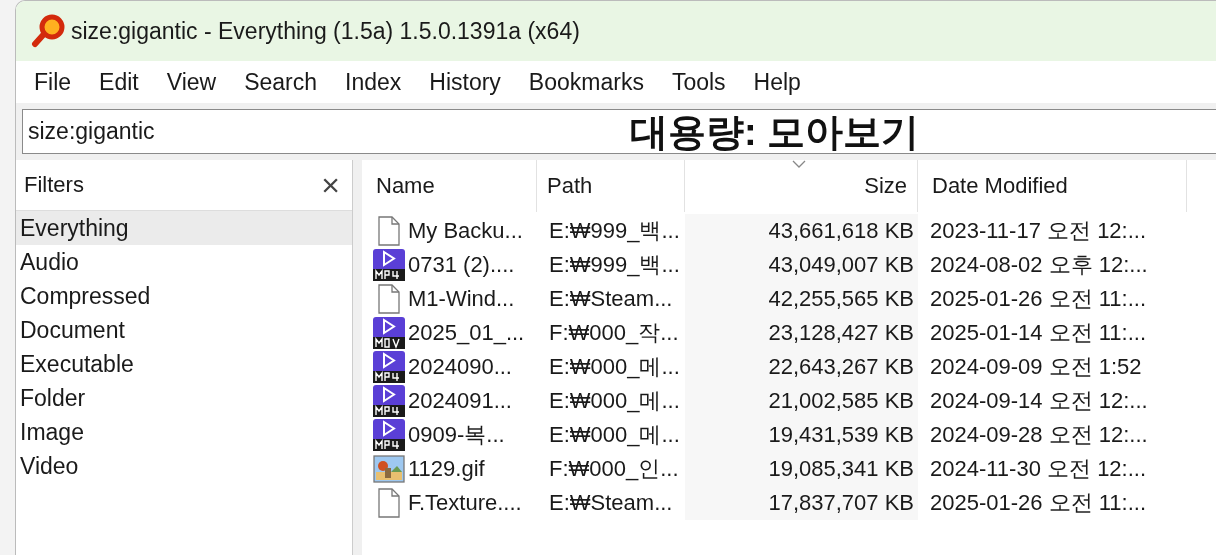  Describe the element at coordinates (841, 367) in the screenshot. I see `file-size: 22,643,267 KB` at that location.